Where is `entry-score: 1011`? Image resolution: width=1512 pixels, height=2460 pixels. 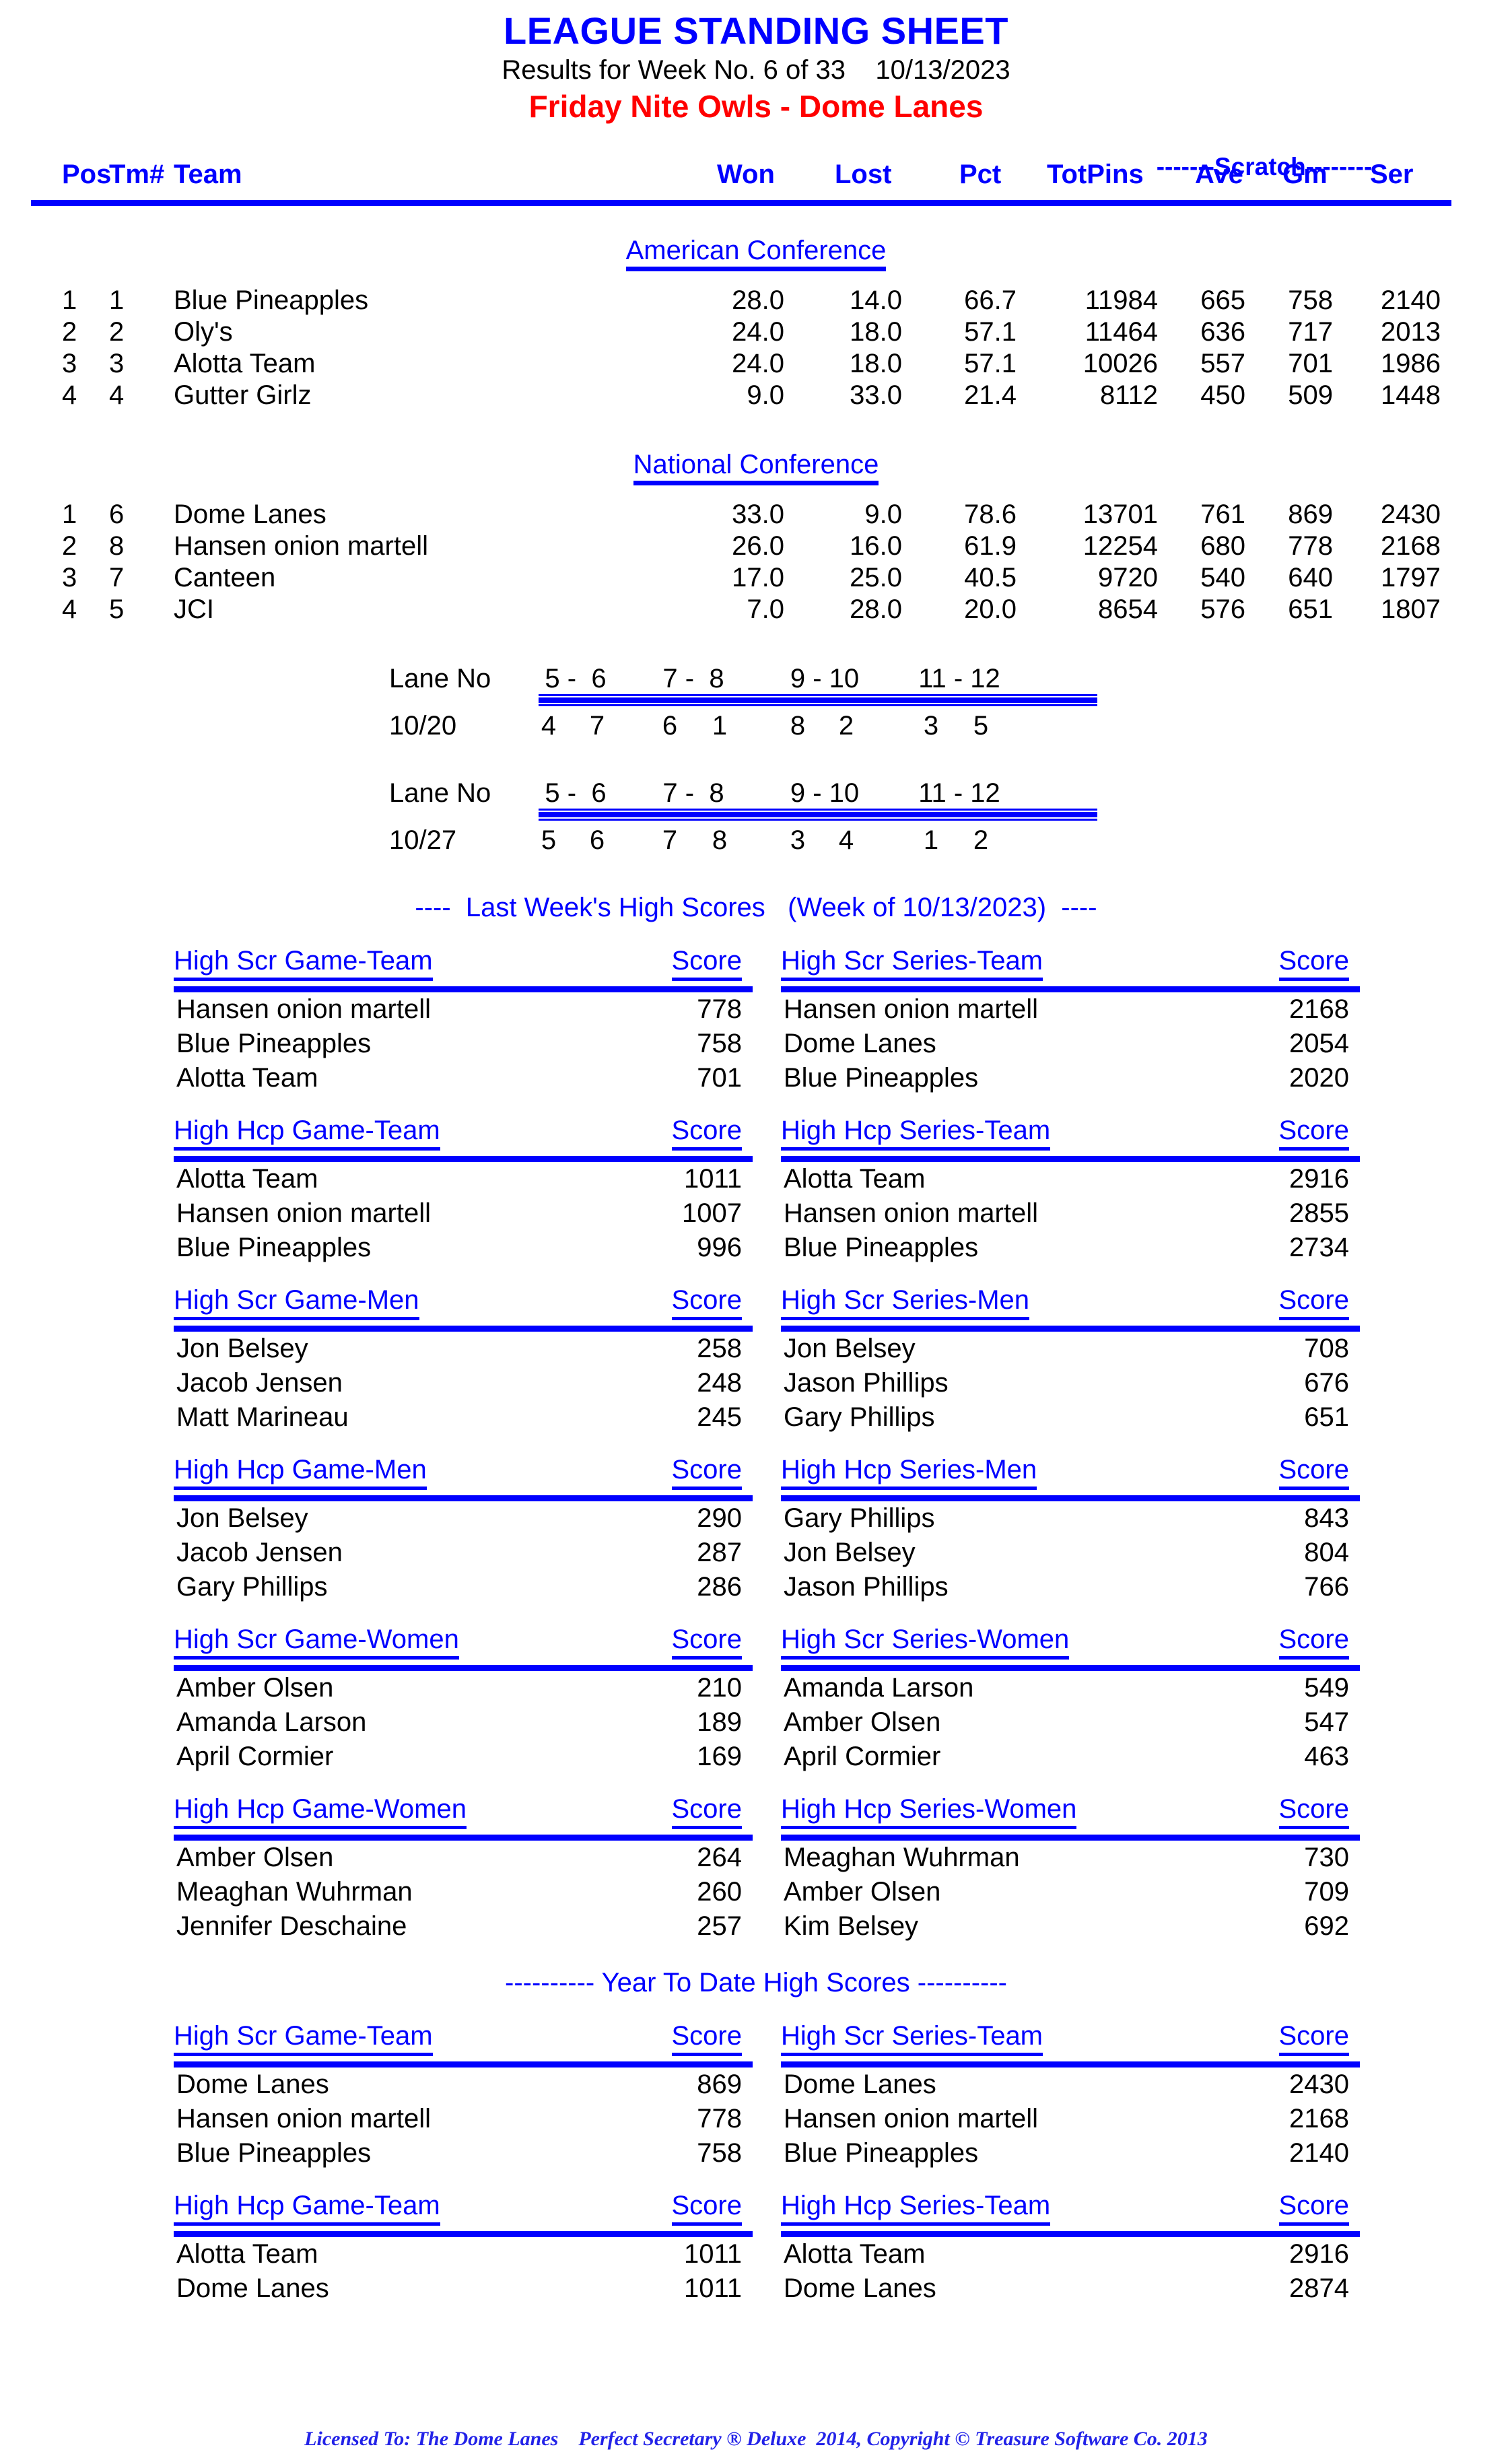
entry-score: 1011 is located at coordinates (712, 2254).